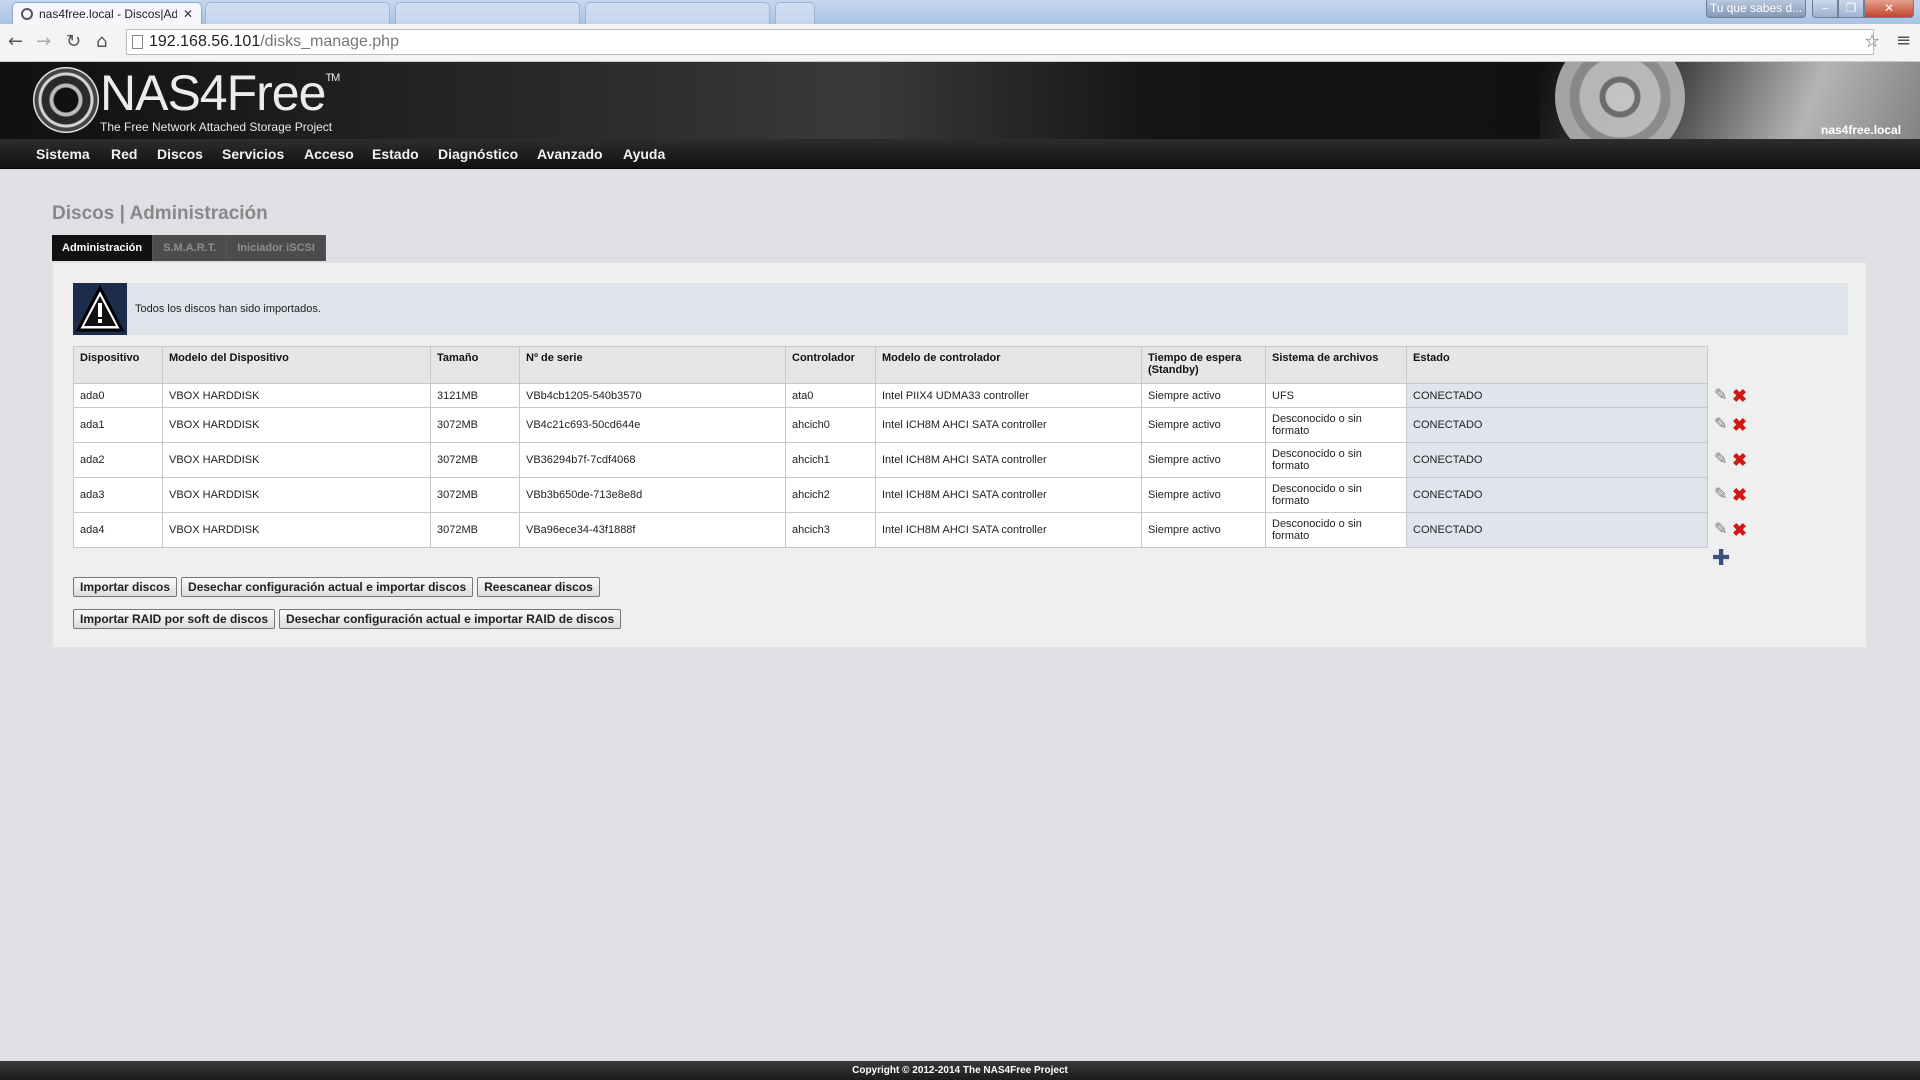  I want to click on import-disks-button: Importar discos, so click(125, 587).